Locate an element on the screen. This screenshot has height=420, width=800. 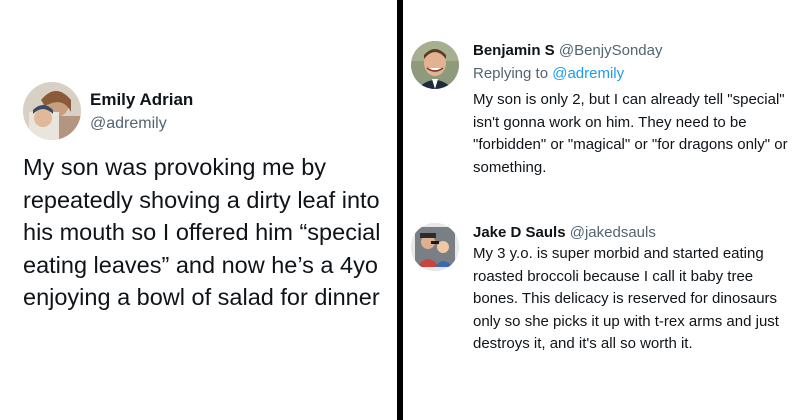
jake-name-line: Jake D Sauls @jakedsauls is located at coordinates (564, 232).